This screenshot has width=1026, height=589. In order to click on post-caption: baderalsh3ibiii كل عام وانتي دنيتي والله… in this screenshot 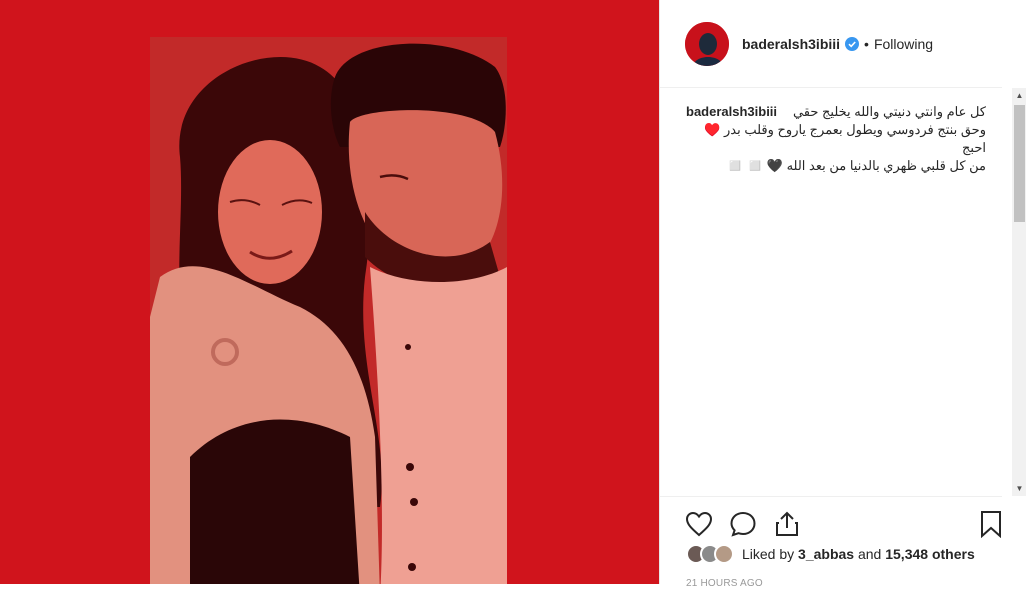, I will do `click(836, 139)`.